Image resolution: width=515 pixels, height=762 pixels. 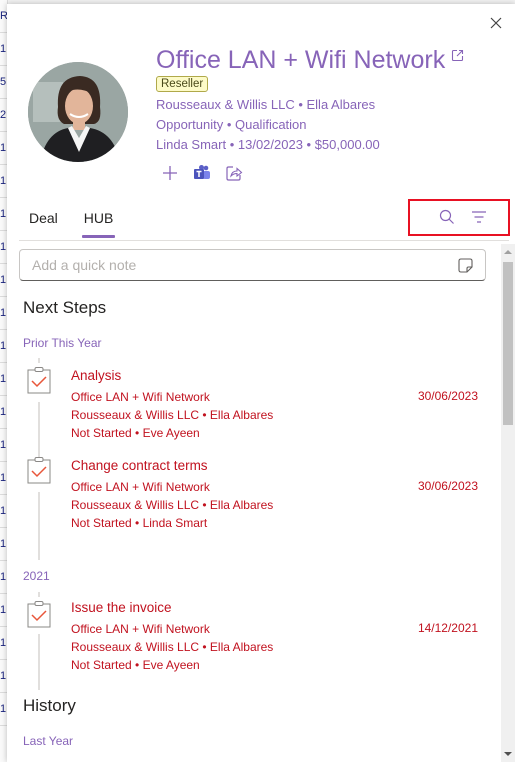 What do you see at coordinates (508, 343) in the screenshot?
I see `scrollbar-thumb` at bounding box center [508, 343].